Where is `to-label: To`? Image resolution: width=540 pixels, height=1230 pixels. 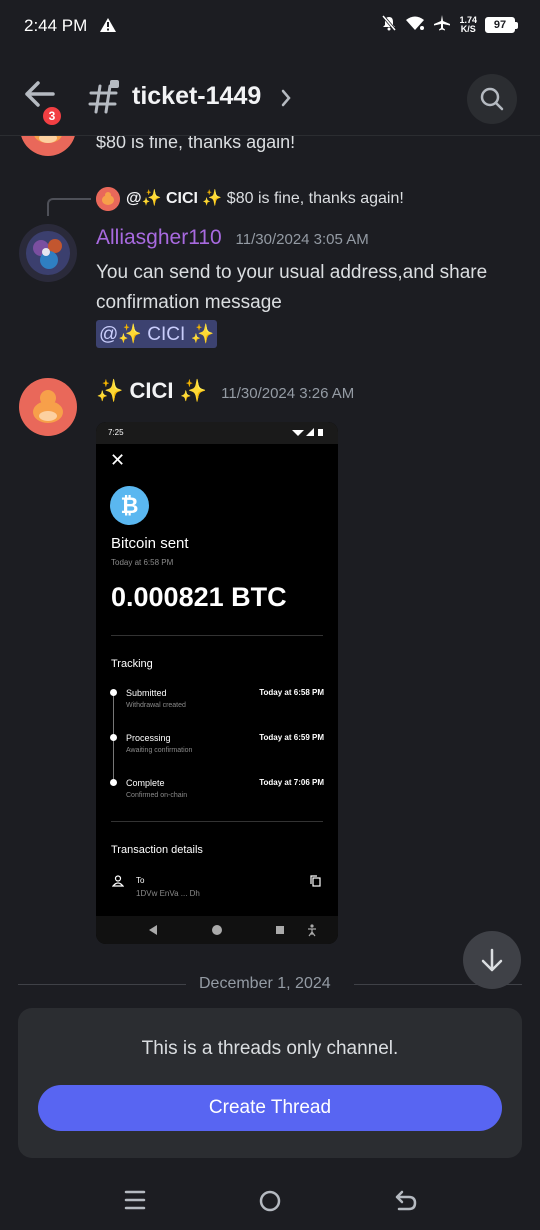 to-label: To is located at coordinates (140, 880).